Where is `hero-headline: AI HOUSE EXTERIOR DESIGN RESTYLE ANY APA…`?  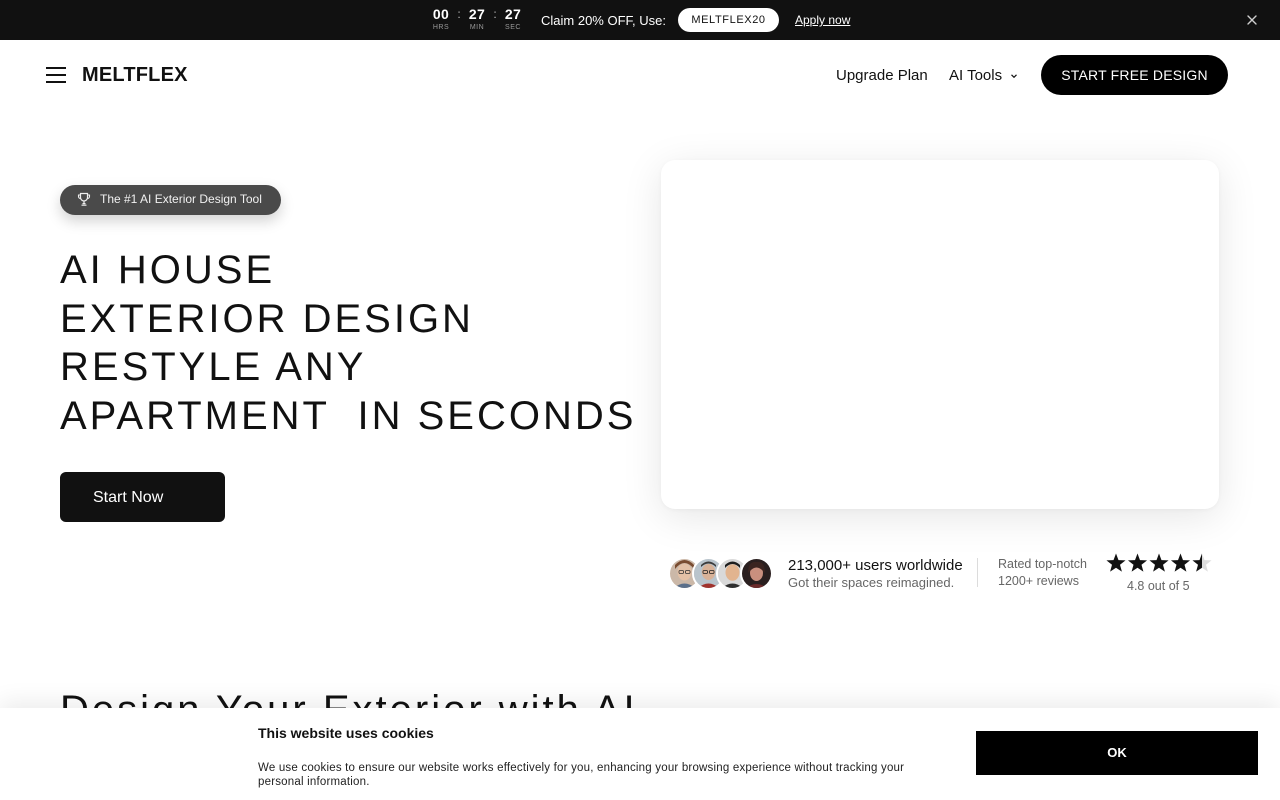
hero-headline: AI HOUSE EXTERIOR DESIGN RESTYLE ANY APA… is located at coordinates (348, 343).